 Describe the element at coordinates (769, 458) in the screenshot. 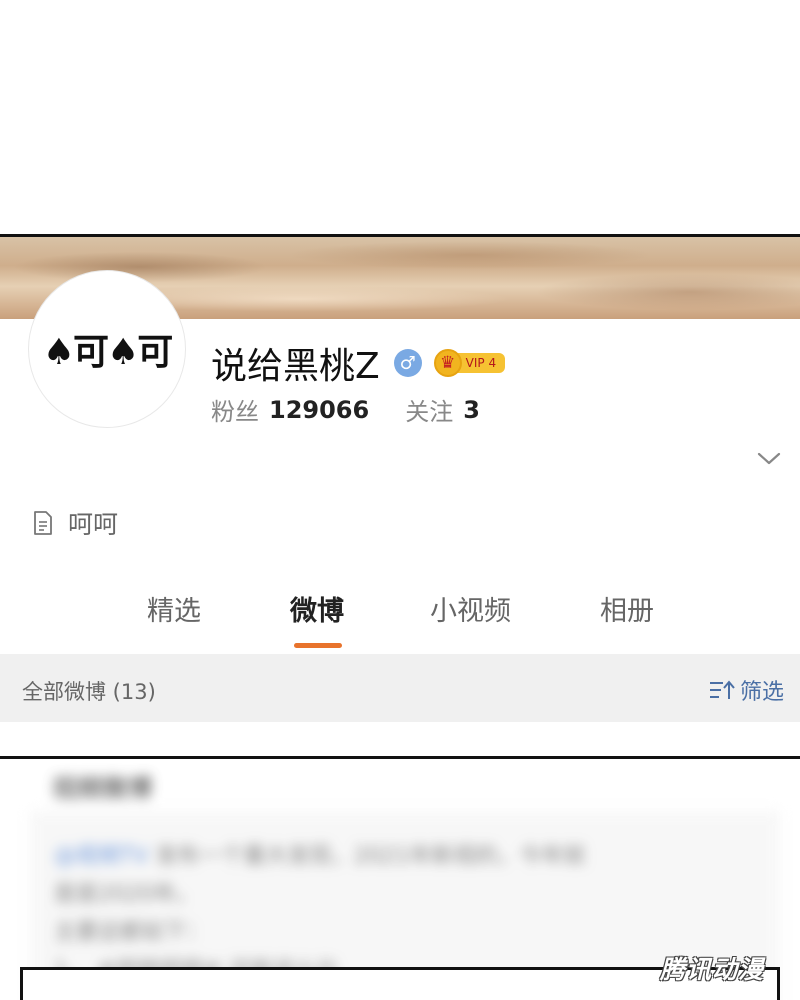

I see `chevron-down-icon` at that location.